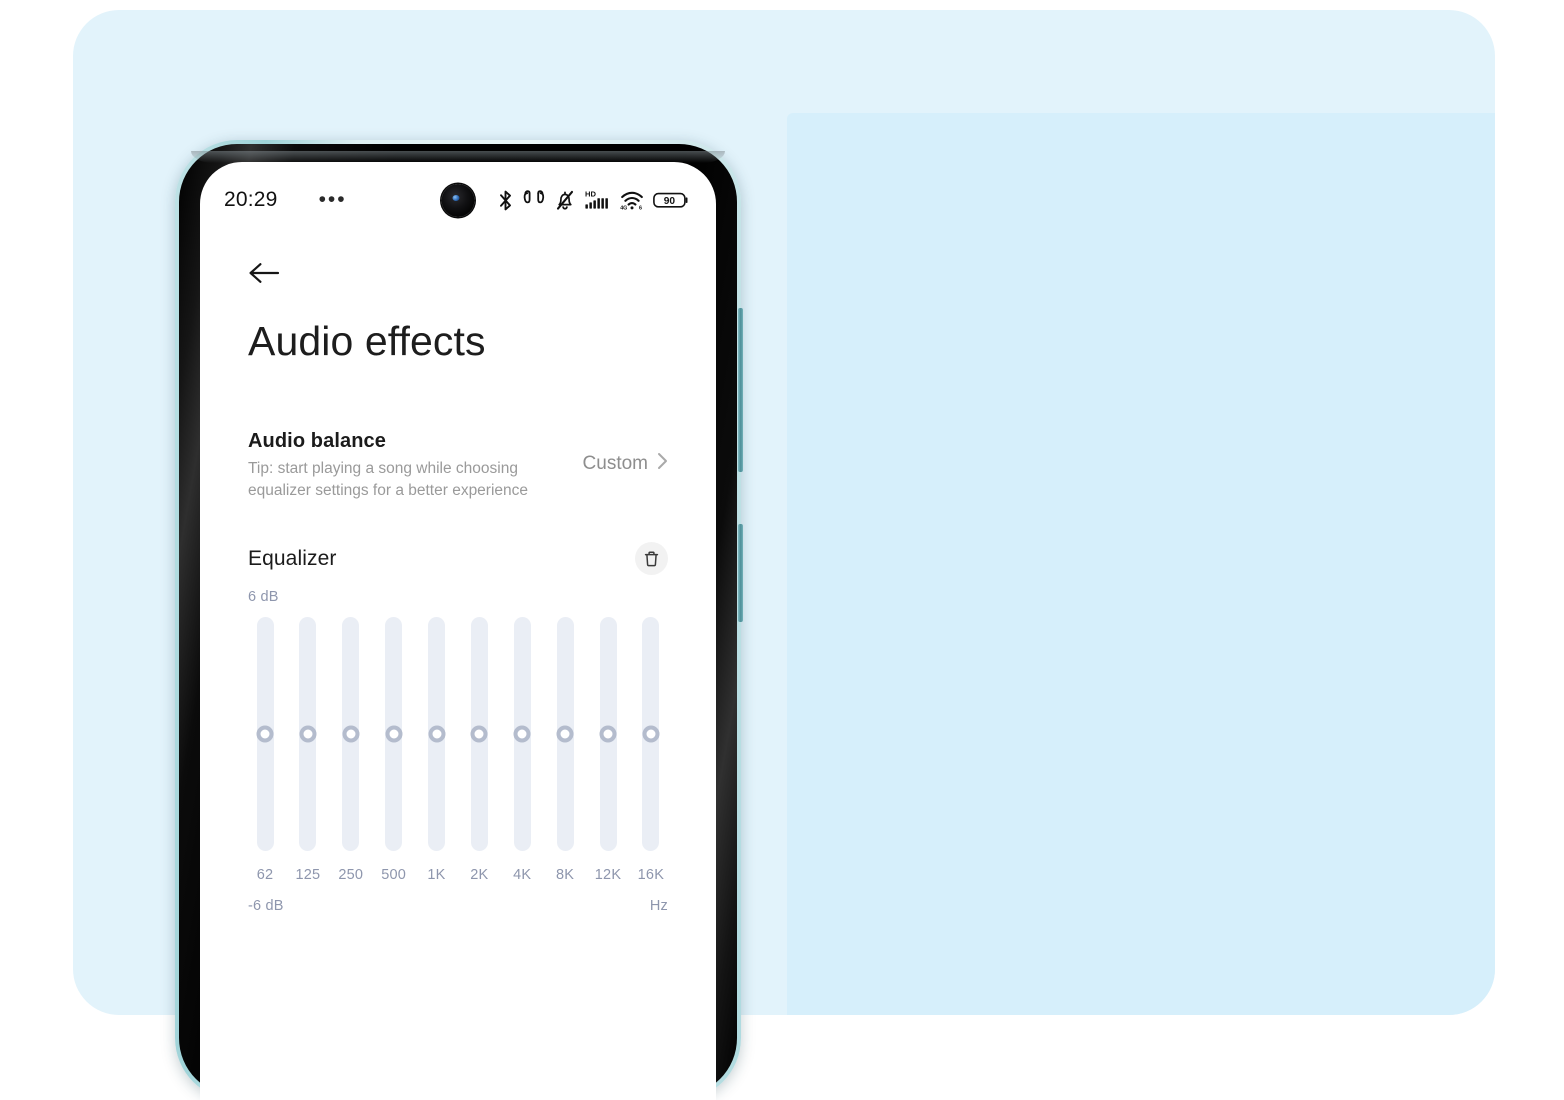 This screenshot has width=1564, height=1100. What do you see at coordinates (263, 597) in the screenshot?
I see `equalizer-max-db-label: 6 dB` at bounding box center [263, 597].